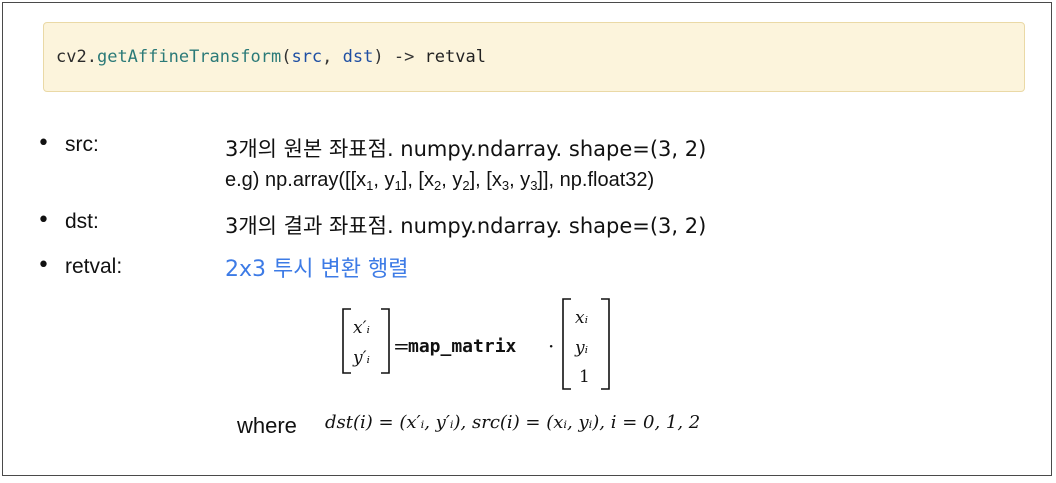 The image size is (1056, 483). What do you see at coordinates (286, 57) in the screenshot?
I see `code-open-paren: (` at bounding box center [286, 57].